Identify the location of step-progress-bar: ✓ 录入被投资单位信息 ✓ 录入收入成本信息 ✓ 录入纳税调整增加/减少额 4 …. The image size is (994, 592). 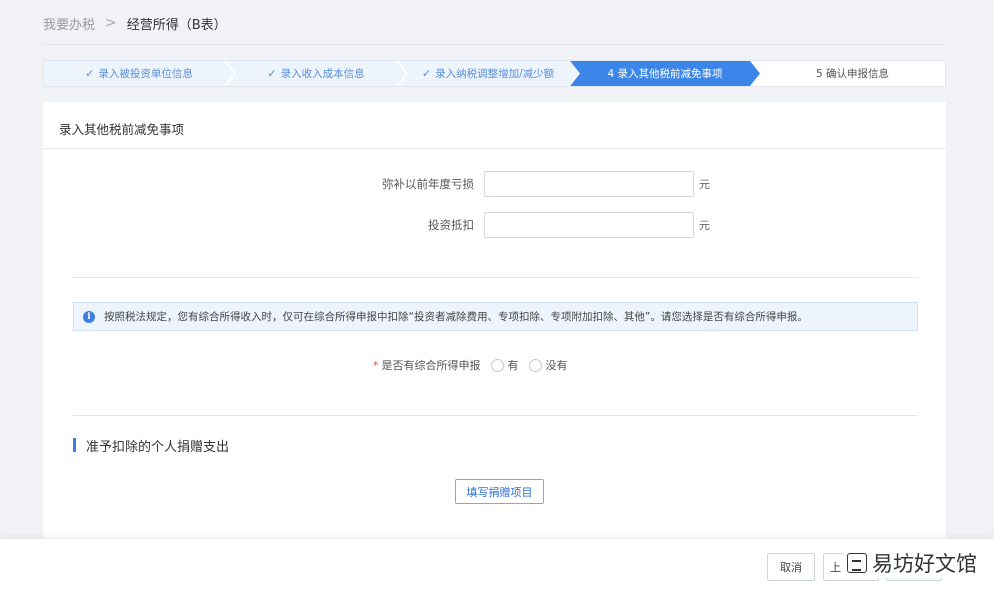
(494, 73).